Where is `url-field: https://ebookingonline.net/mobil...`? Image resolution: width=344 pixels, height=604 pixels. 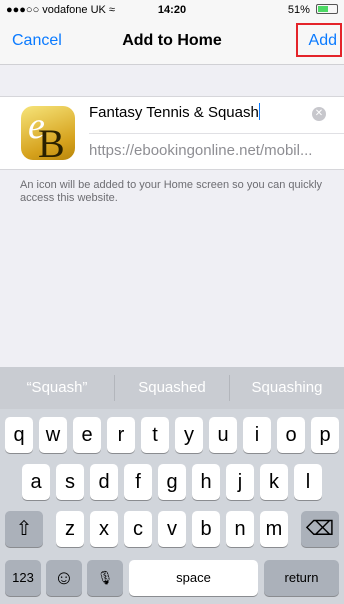
url-field: https://ebookingonline.net/mobil... is located at coordinates (214, 150).